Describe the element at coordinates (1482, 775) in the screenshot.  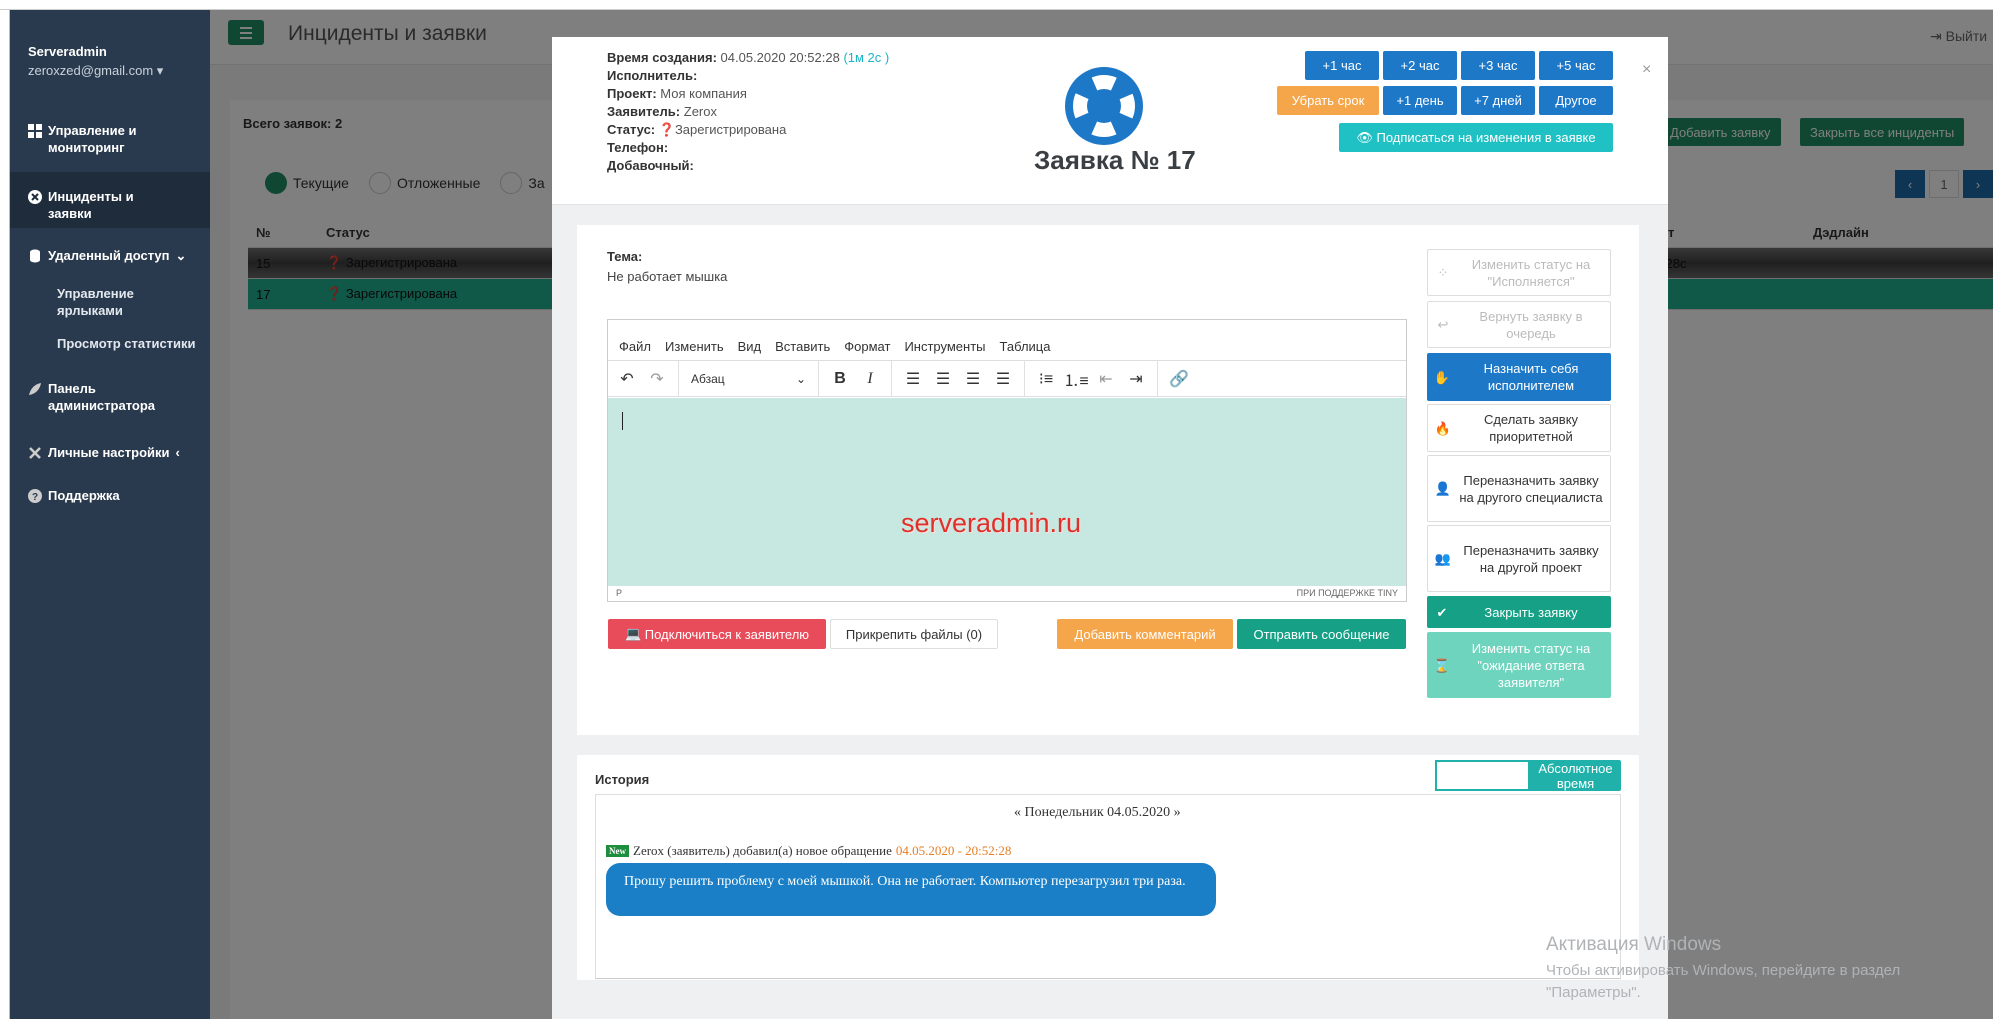
I see `toggle-knob` at that location.